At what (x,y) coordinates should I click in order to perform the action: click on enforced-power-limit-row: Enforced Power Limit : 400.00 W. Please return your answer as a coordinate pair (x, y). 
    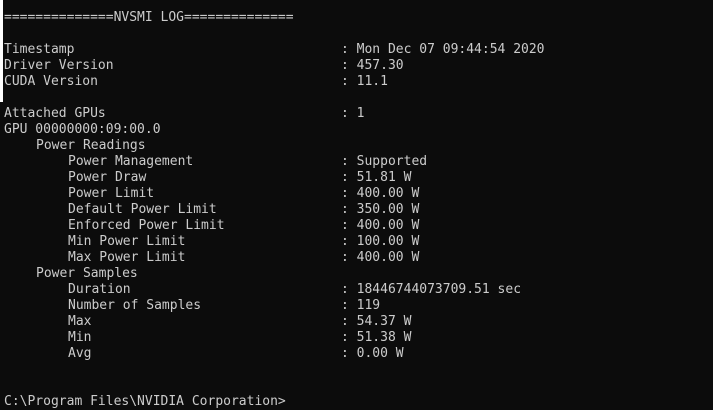
    Looking at the image, I should click on (211, 226).